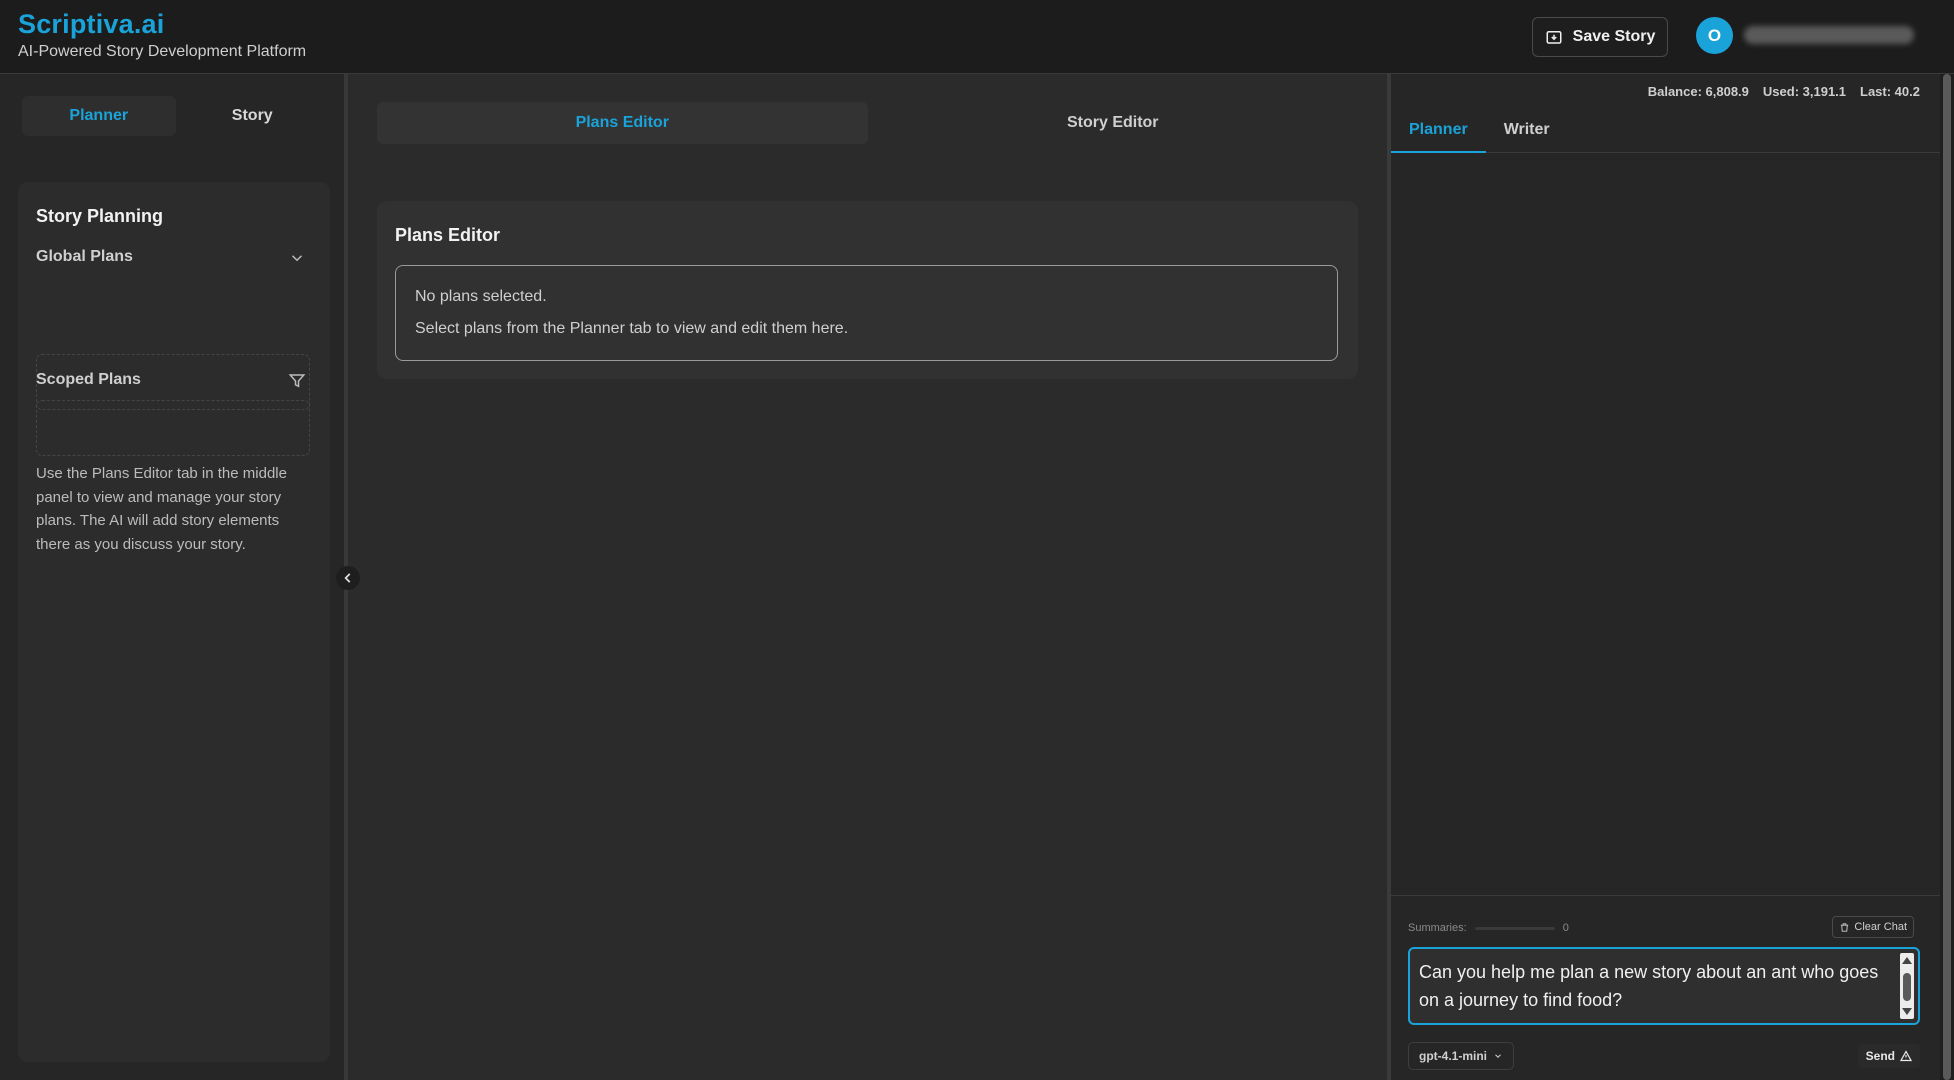 The image size is (1954, 1080). What do you see at coordinates (481, 296) in the screenshot?
I see `empty-state-heading: No plans selected.` at bounding box center [481, 296].